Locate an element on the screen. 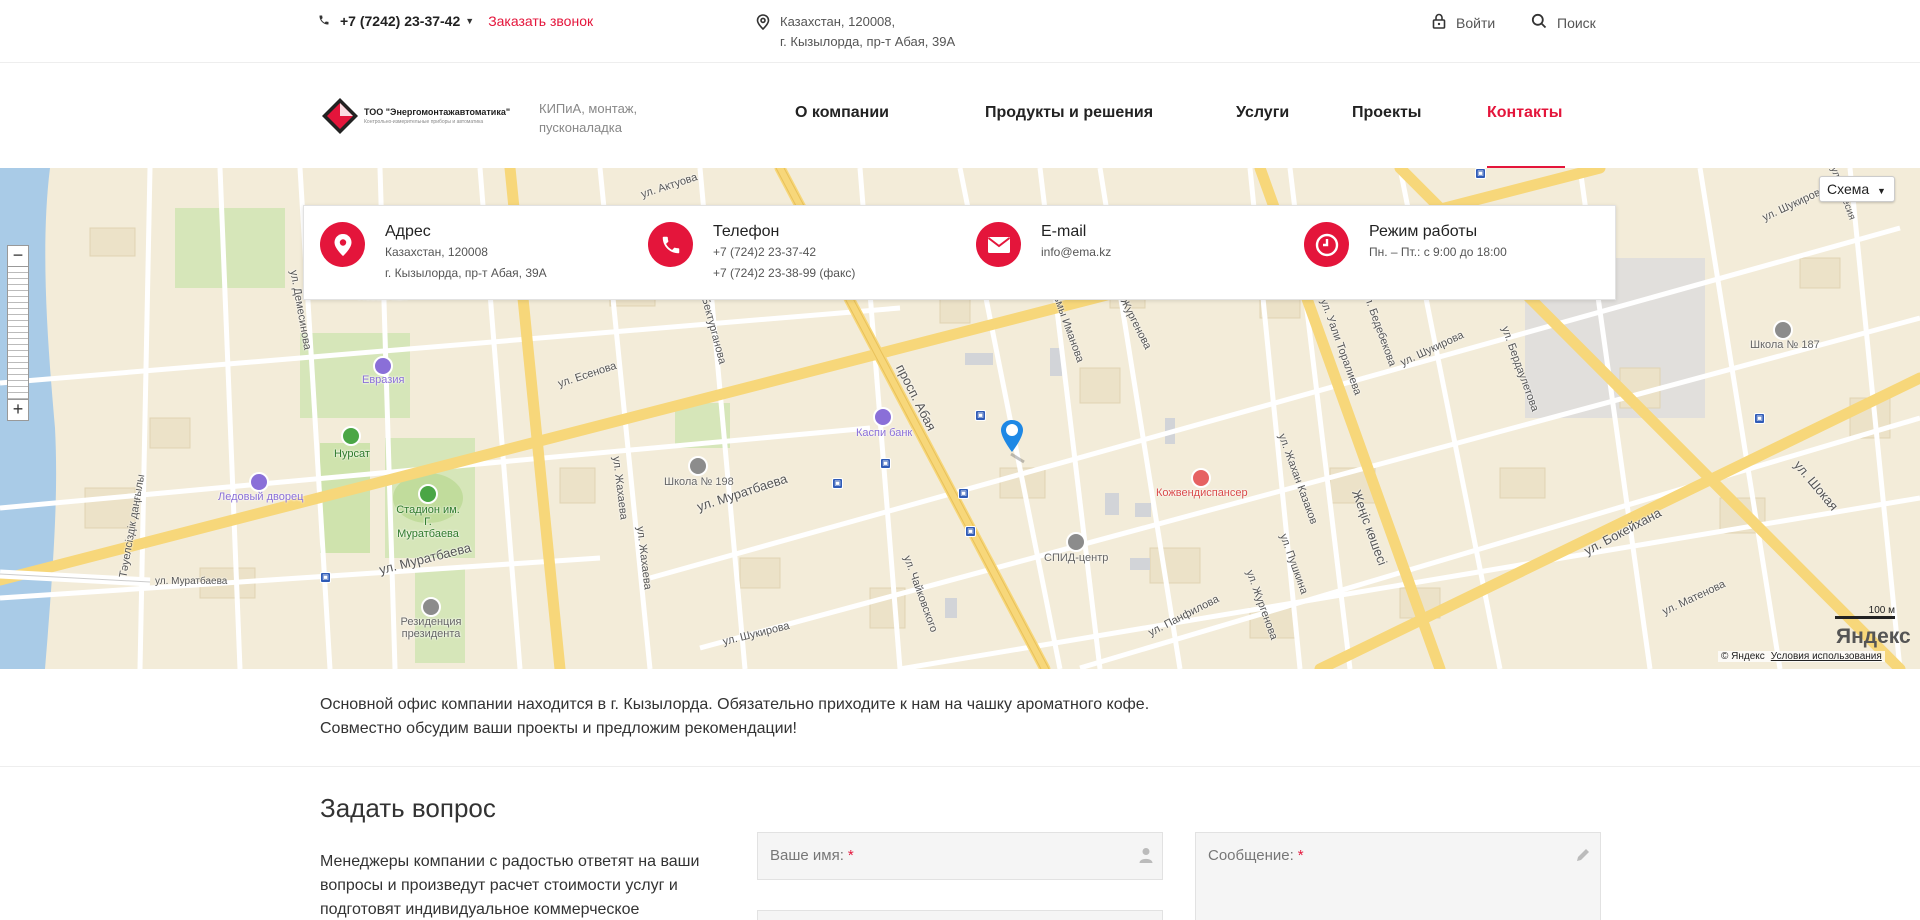  callback-link: Заказать звонок is located at coordinates (540, 21).